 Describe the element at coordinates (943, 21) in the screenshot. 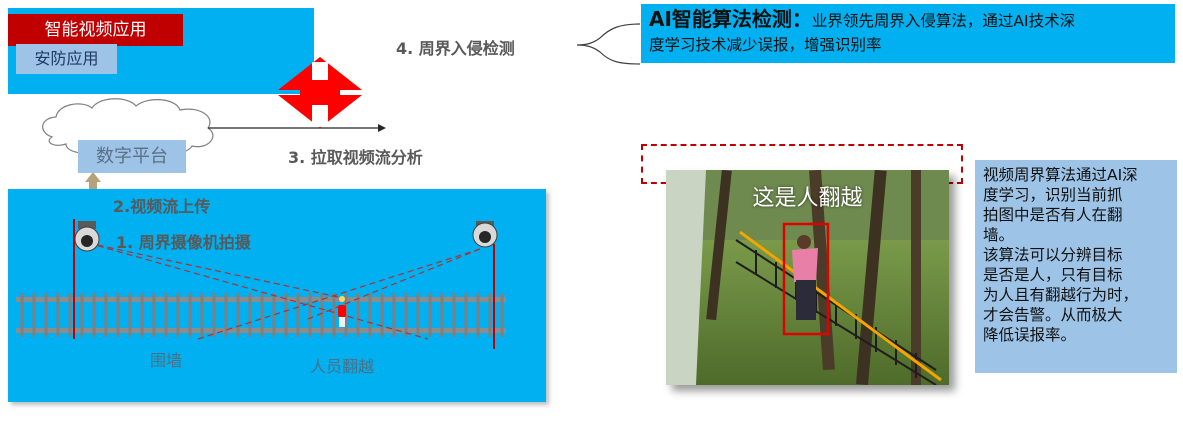

I see `ai-callout-desc-1: 业界领先周界入侵算法，通过AI技术深` at that location.